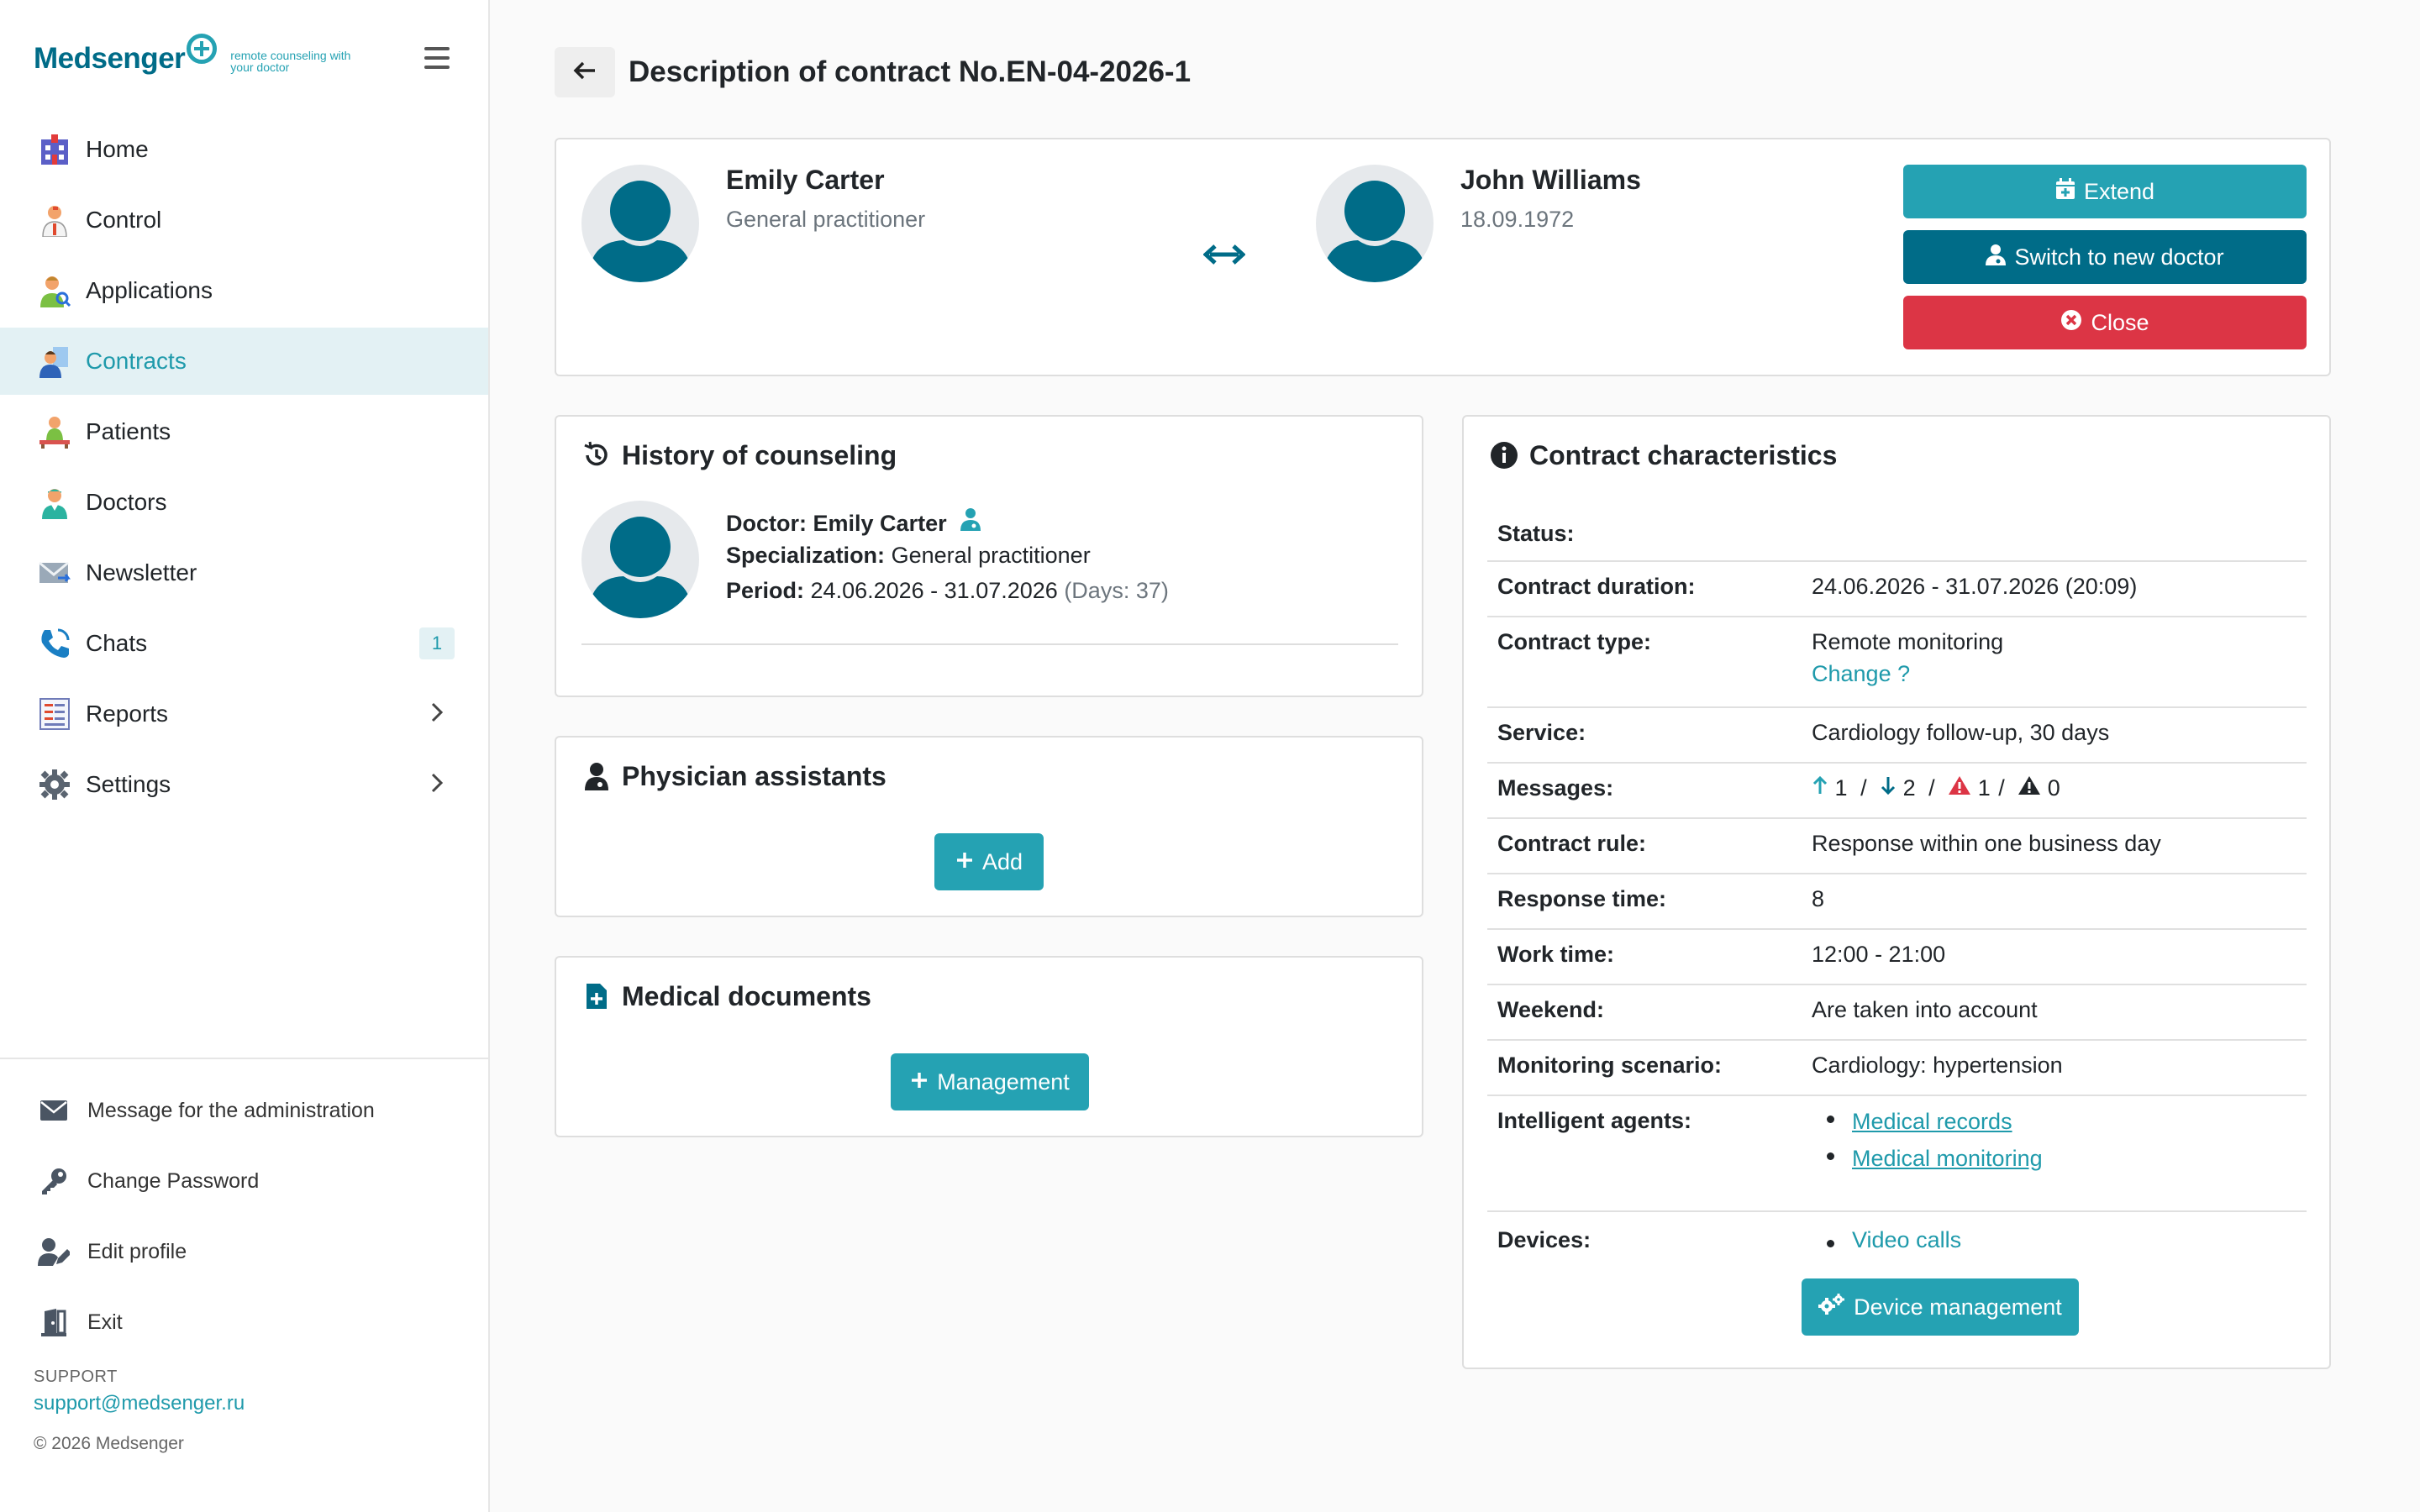 The width and height of the screenshot is (2420, 1512). What do you see at coordinates (437, 58) in the screenshot?
I see `menu-toggle-icon` at bounding box center [437, 58].